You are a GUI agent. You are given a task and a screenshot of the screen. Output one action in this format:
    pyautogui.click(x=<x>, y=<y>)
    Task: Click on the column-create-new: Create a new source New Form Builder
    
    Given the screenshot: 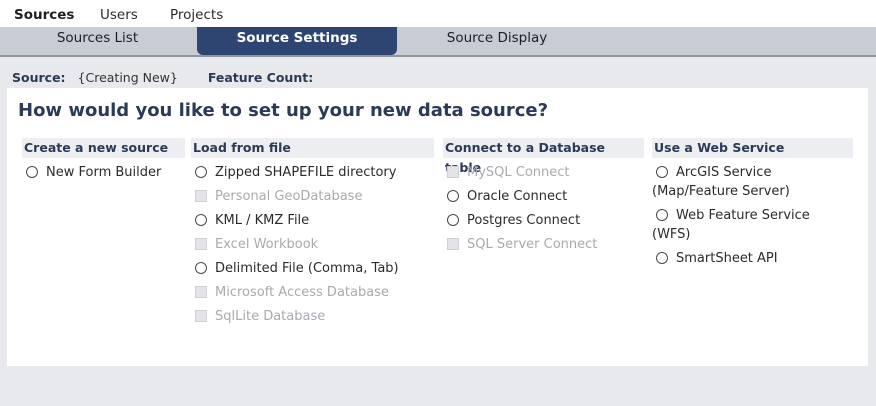 What is the action you would take?
    pyautogui.click(x=103, y=160)
    